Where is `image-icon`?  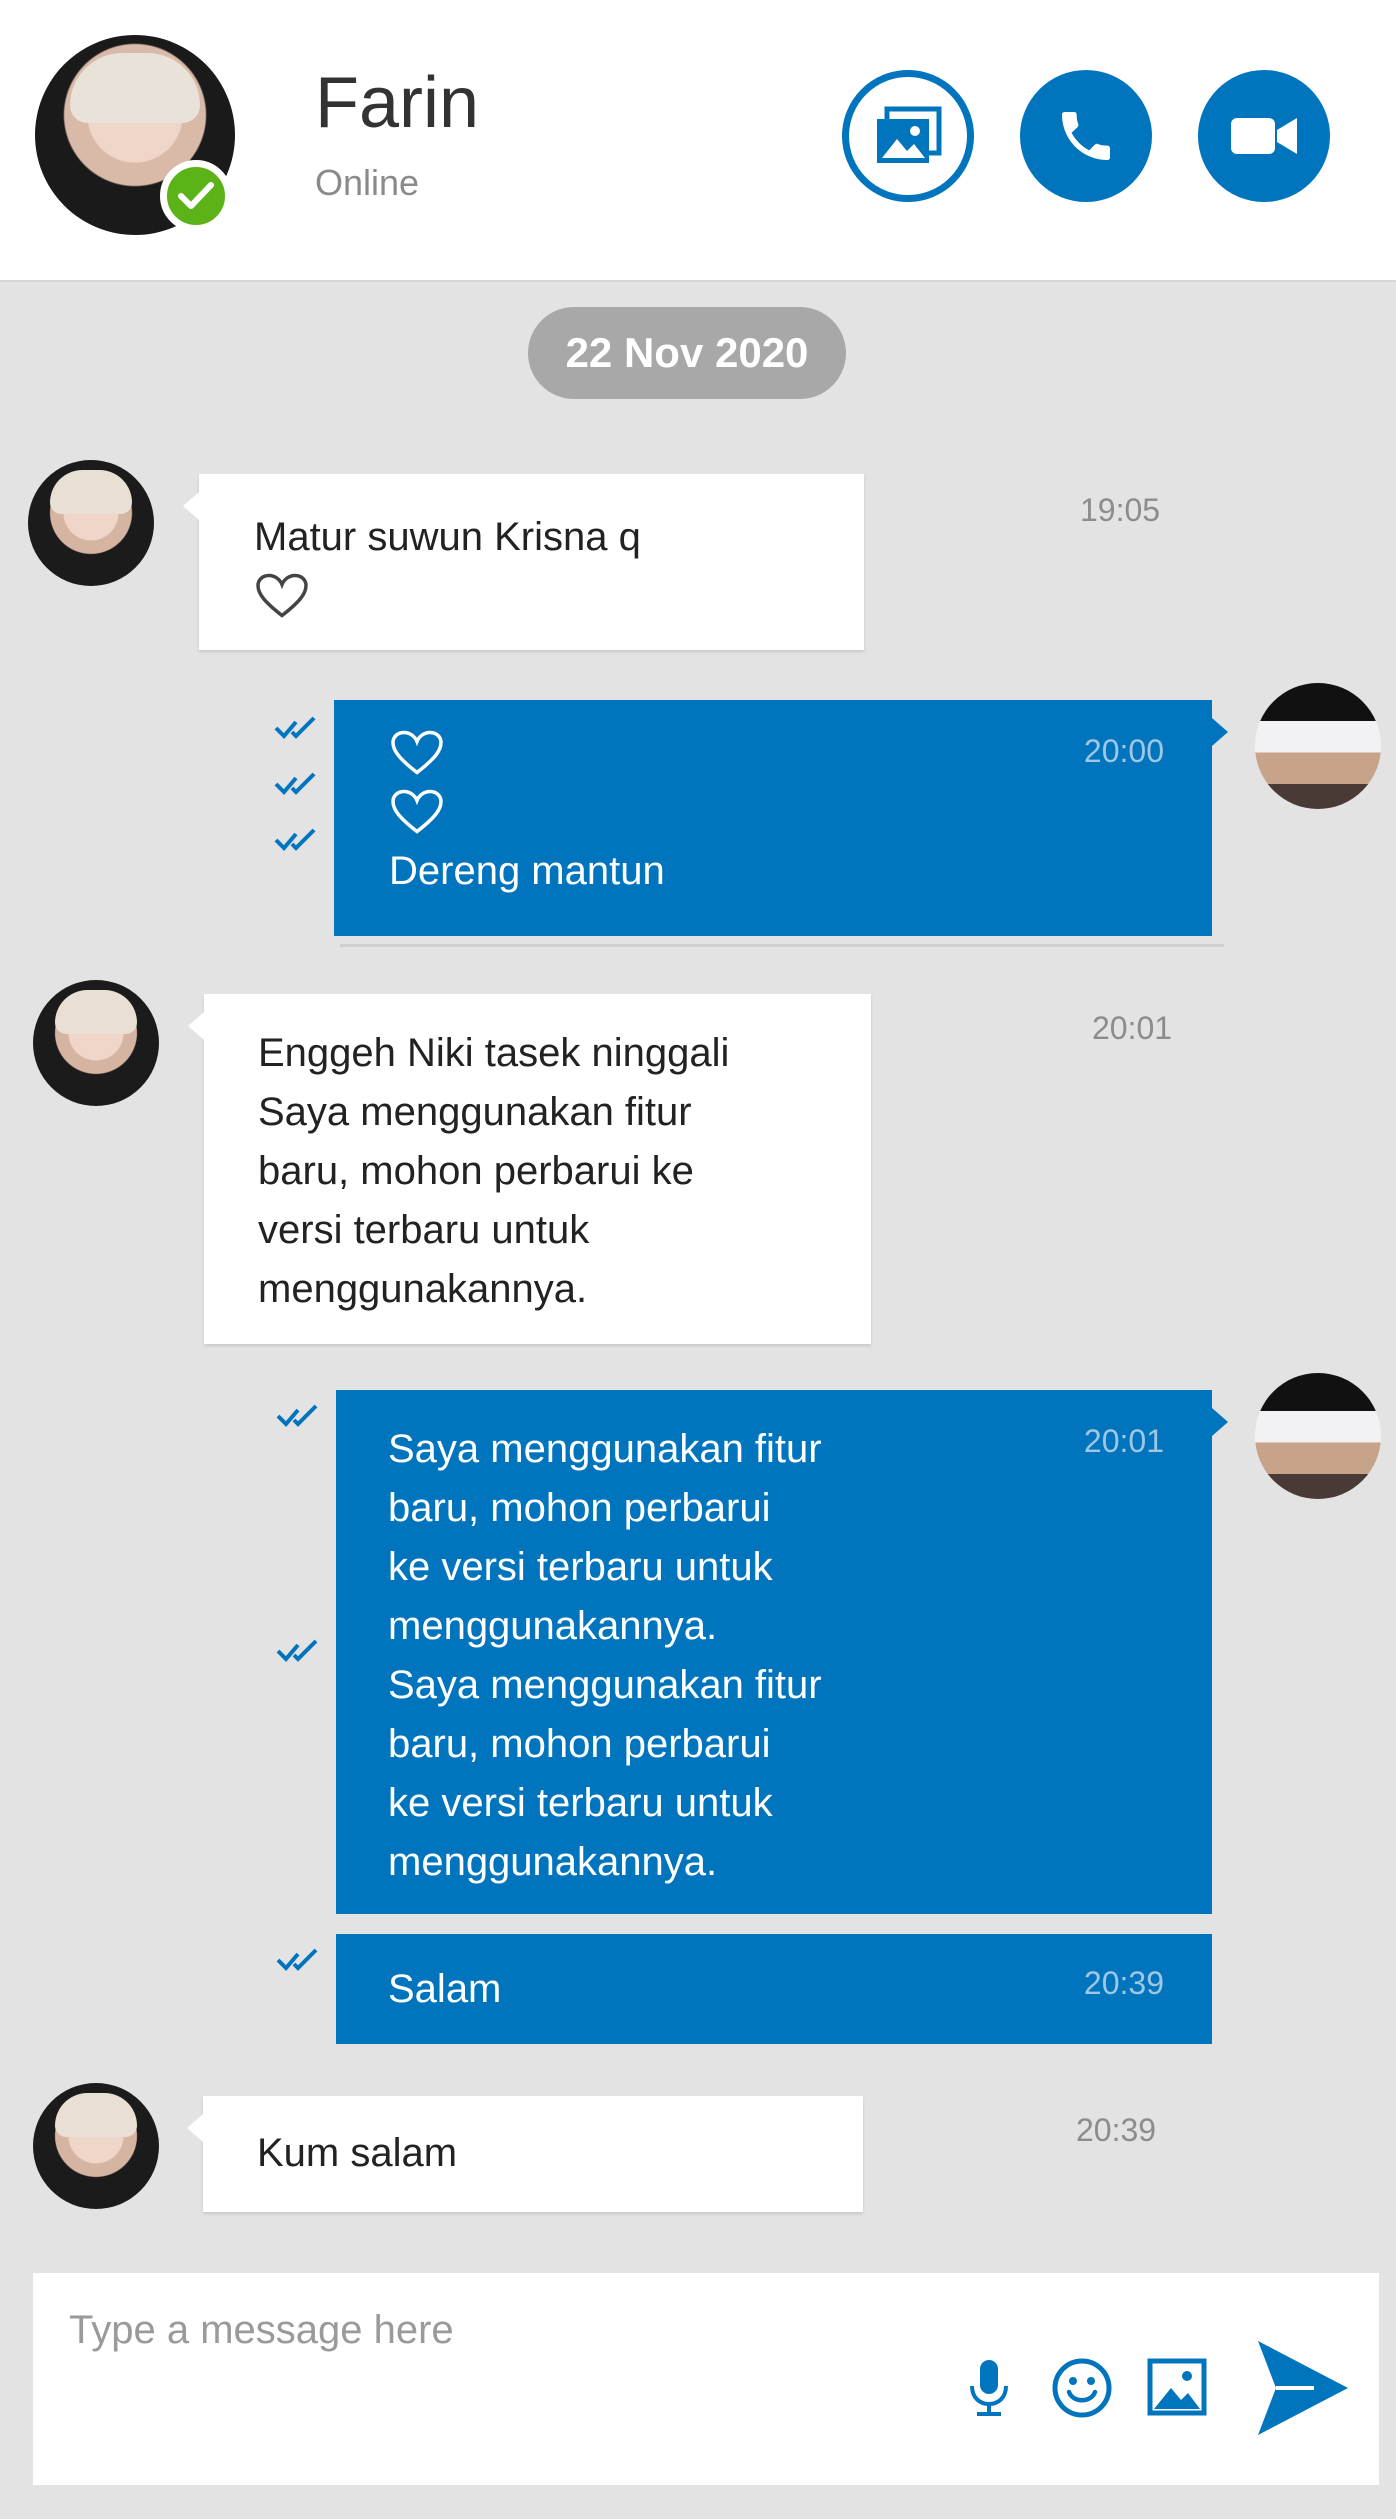
image-icon is located at coordinates (1177, 2387).